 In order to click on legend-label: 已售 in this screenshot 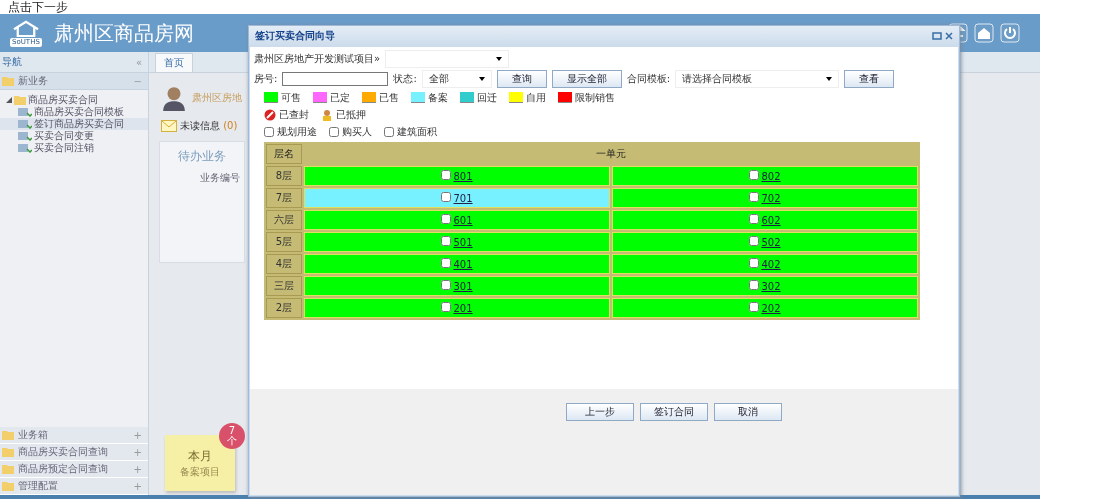, I will do `click(389, 97)`.